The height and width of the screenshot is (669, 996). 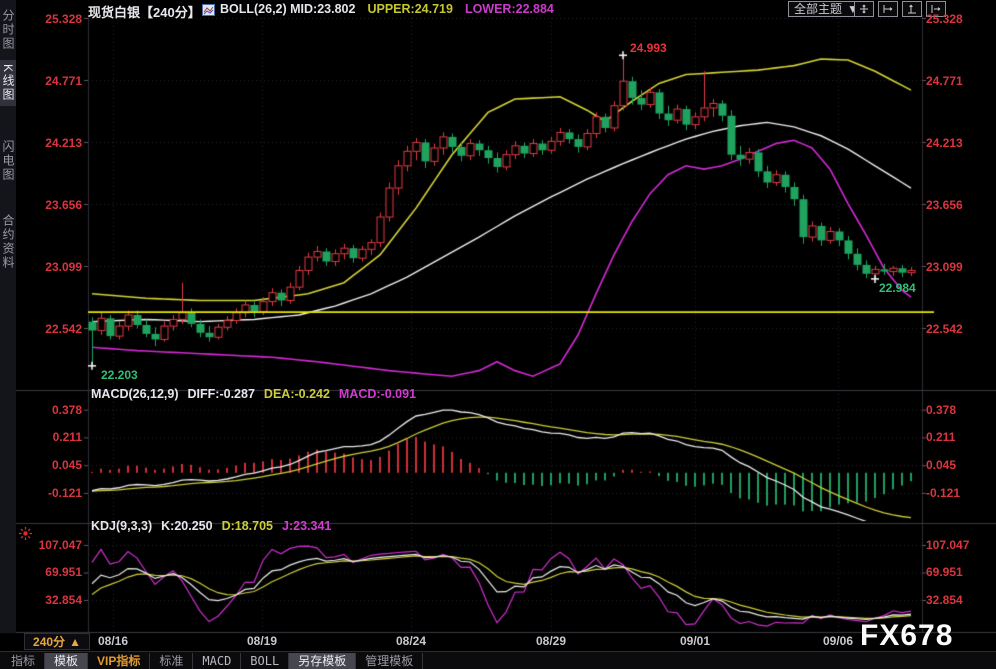 I want to click on zoom-y-axis-icon, so click(x=912, y=9).